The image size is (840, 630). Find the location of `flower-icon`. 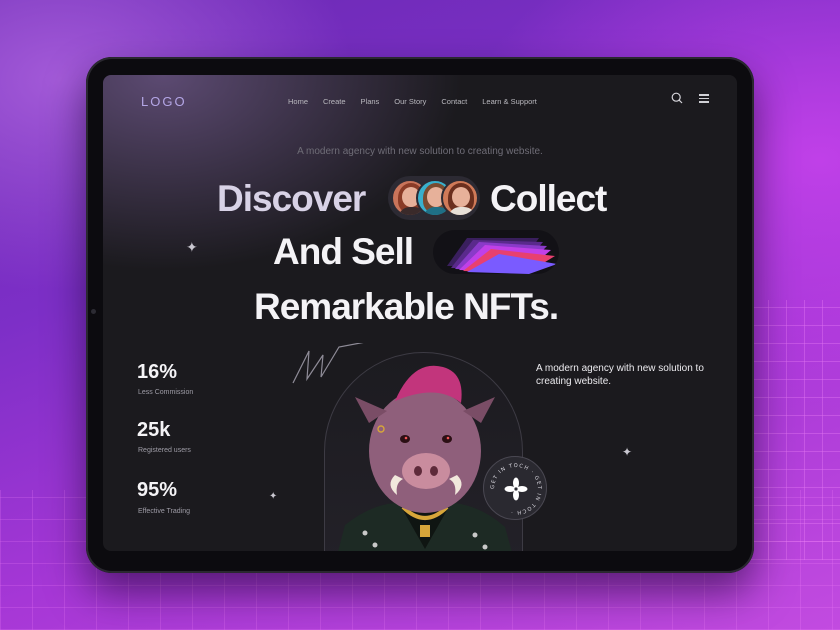

flower-icon is located at coordinates (516, 489).